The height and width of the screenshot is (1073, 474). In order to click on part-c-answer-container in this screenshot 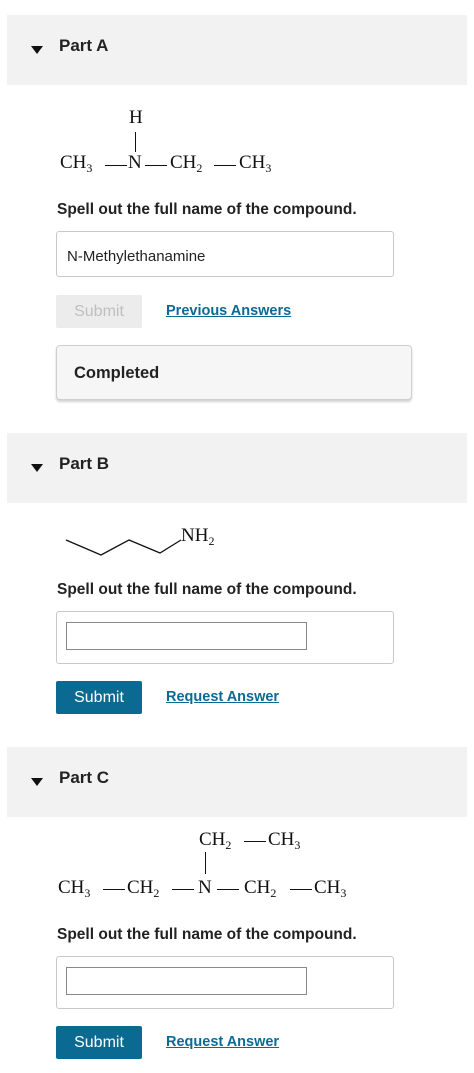, I will do `click(225, 982)`.